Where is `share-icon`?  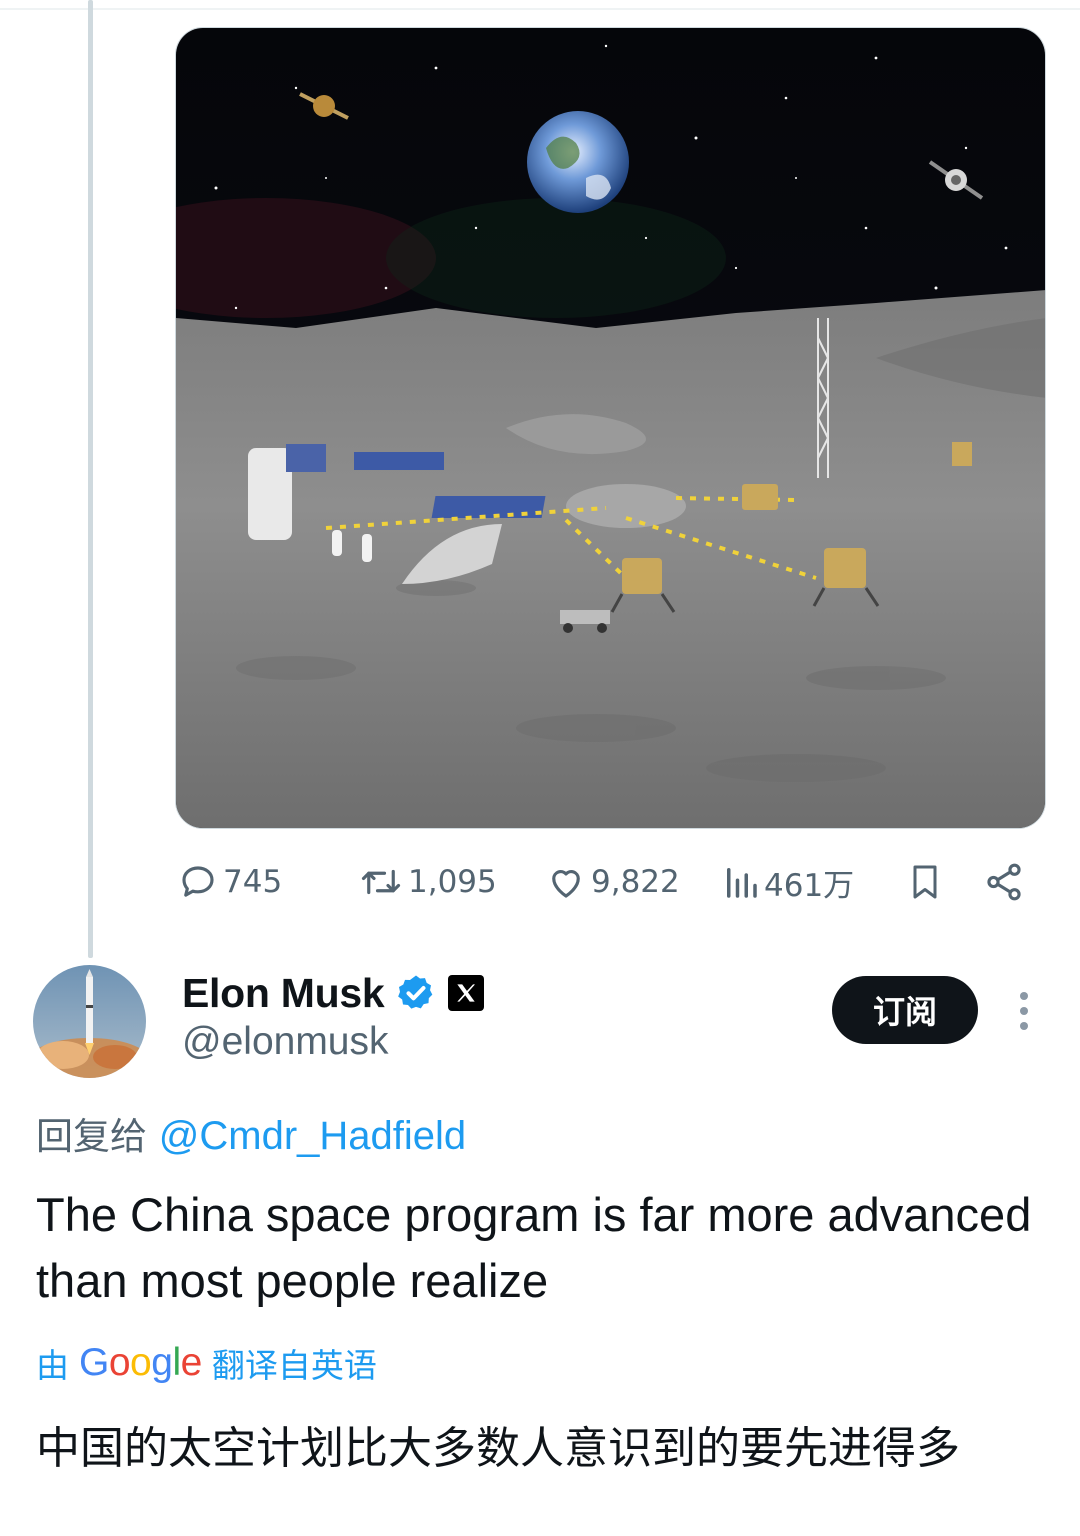 share-icon is located at coordinates (1004, 882).